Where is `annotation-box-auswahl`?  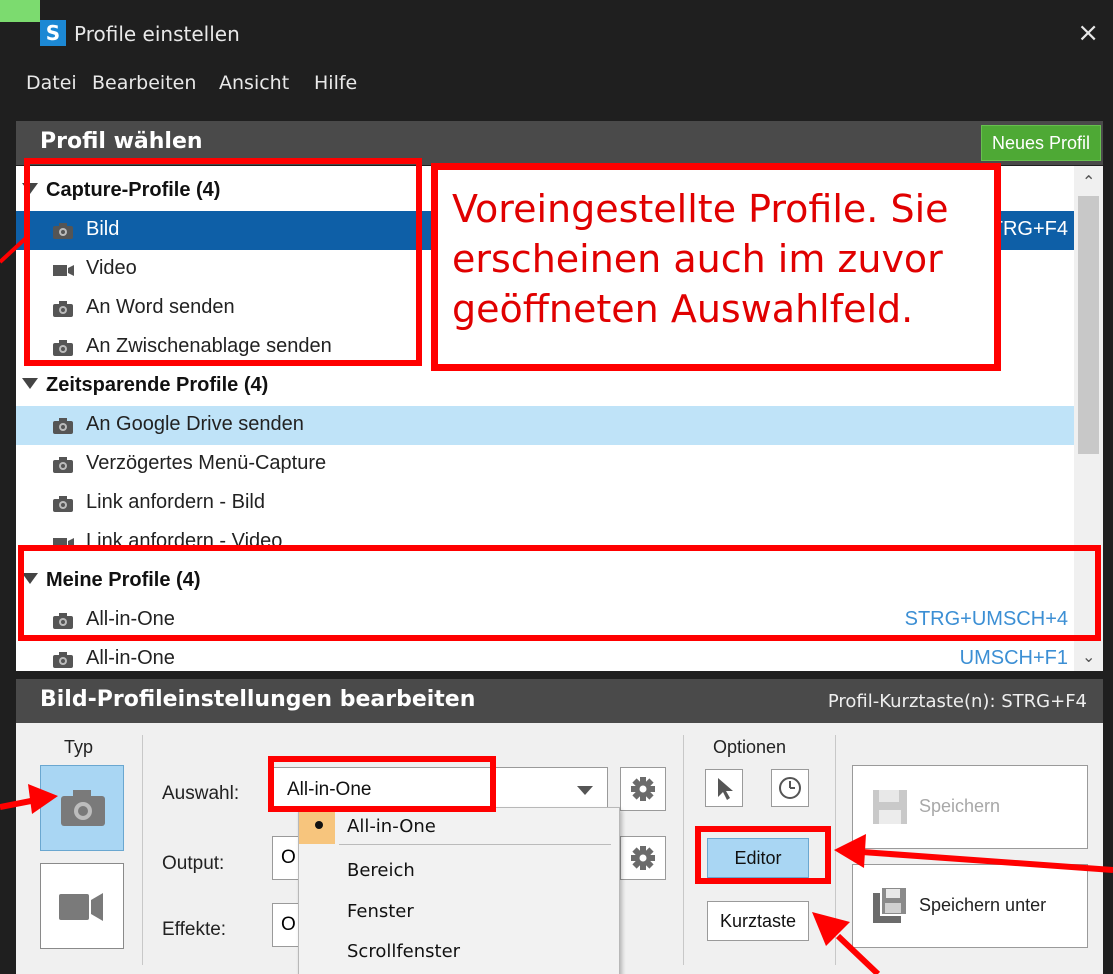 annotation-box-auswahl is located at coordinates (382, 784).